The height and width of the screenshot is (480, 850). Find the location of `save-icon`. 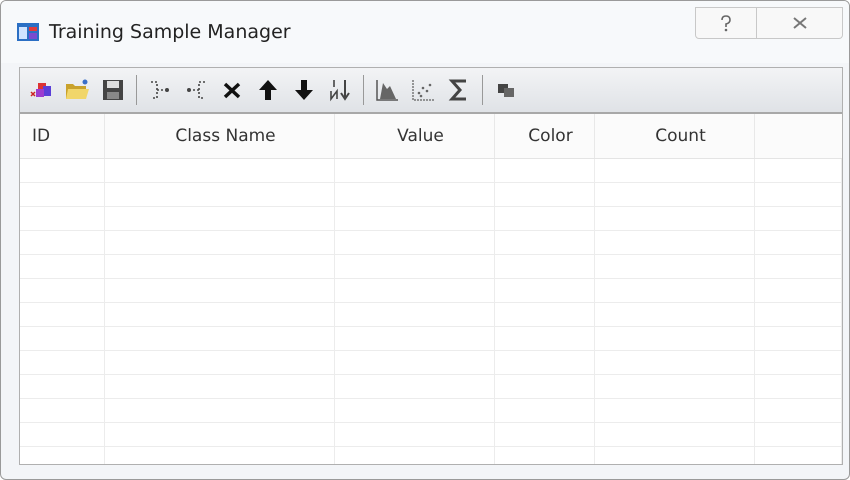

save-icon is located at coordinates (113, 90).